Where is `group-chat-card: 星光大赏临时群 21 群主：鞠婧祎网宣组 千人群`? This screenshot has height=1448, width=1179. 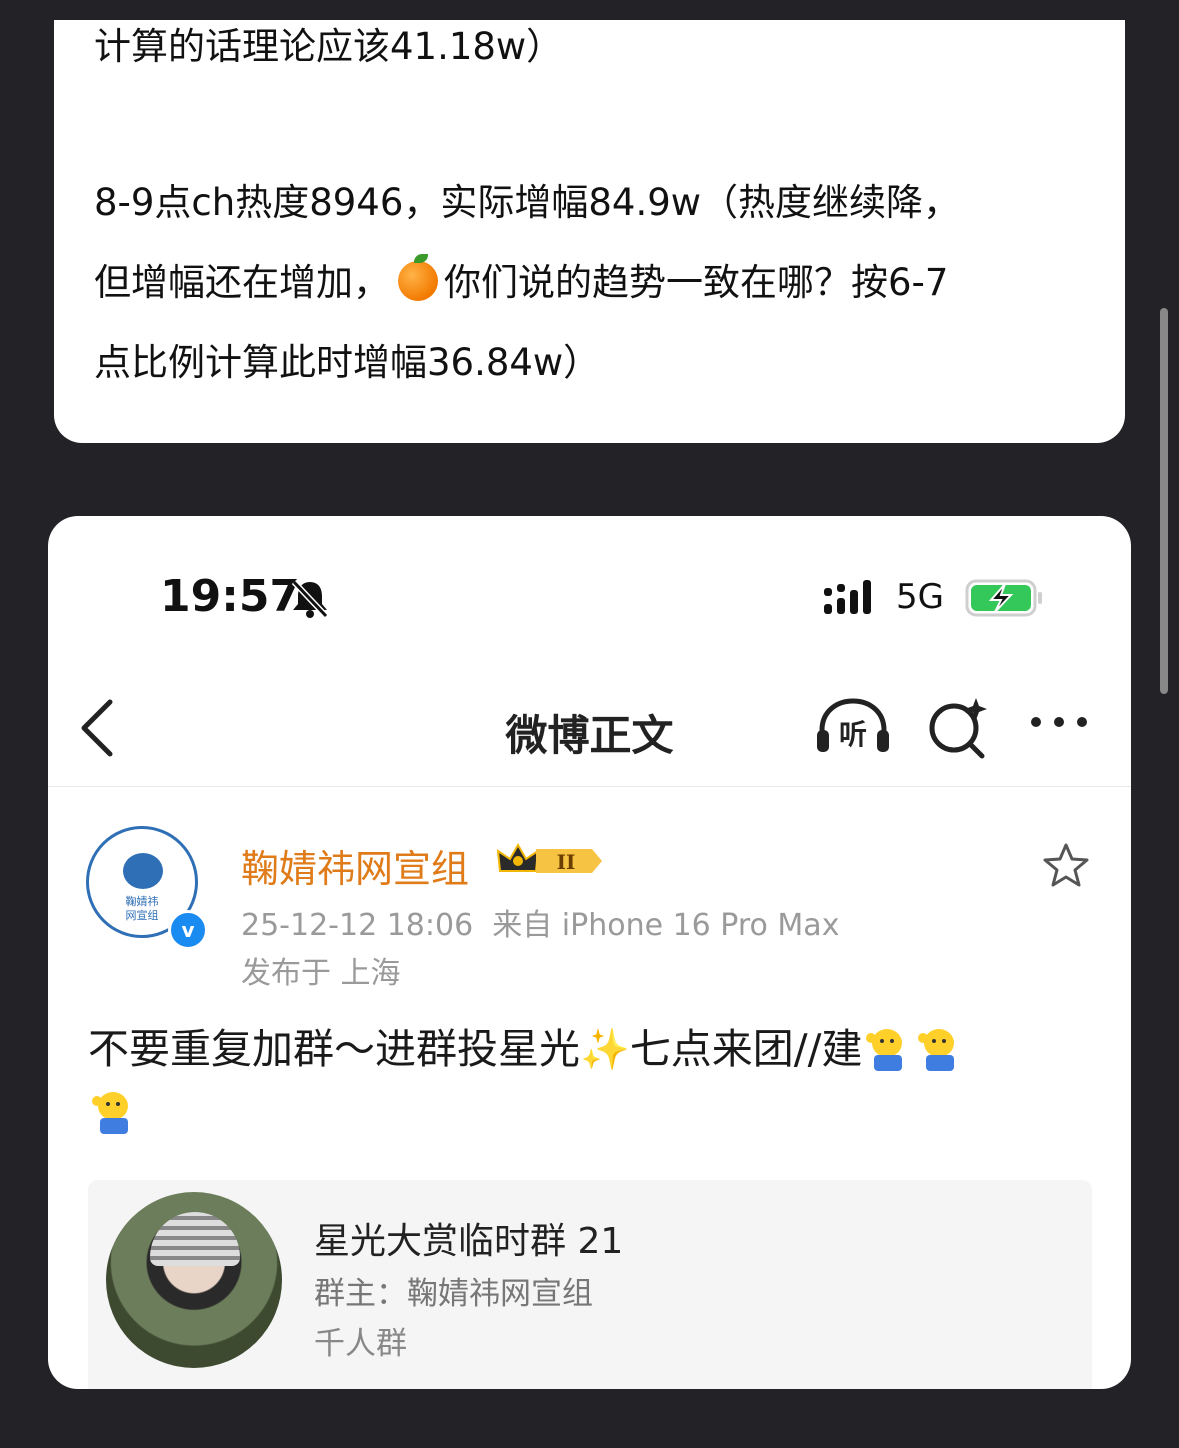 group-chat-card: 星光大赏临时群 21 群主：鞠婧祎网宣组 千人群 is located at coordinates (590, 1284).